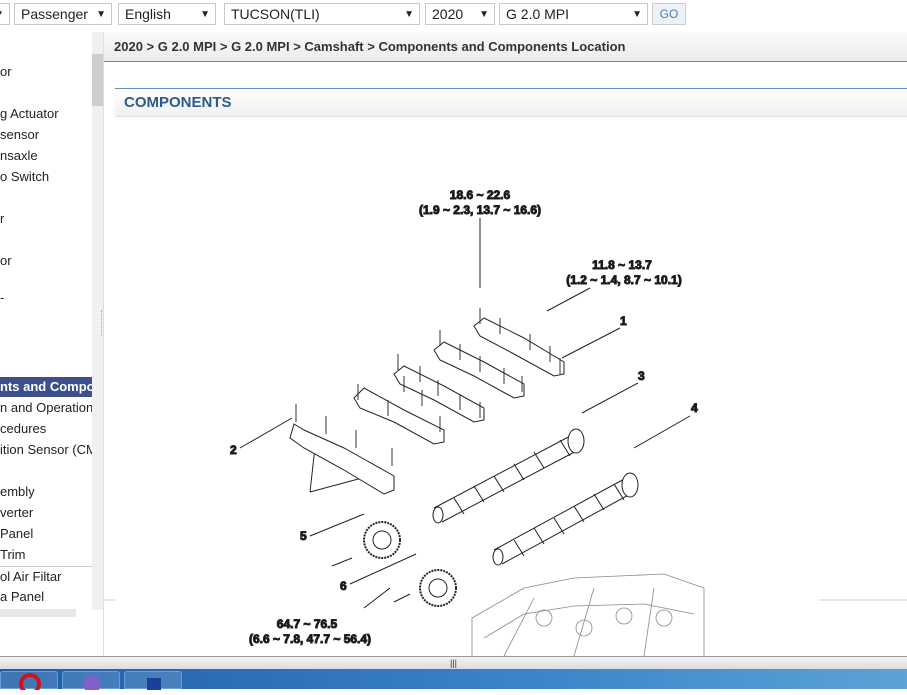  Describe the element at coordinates (29, 683) in the screenshot. I see `opera-icon` at that location.